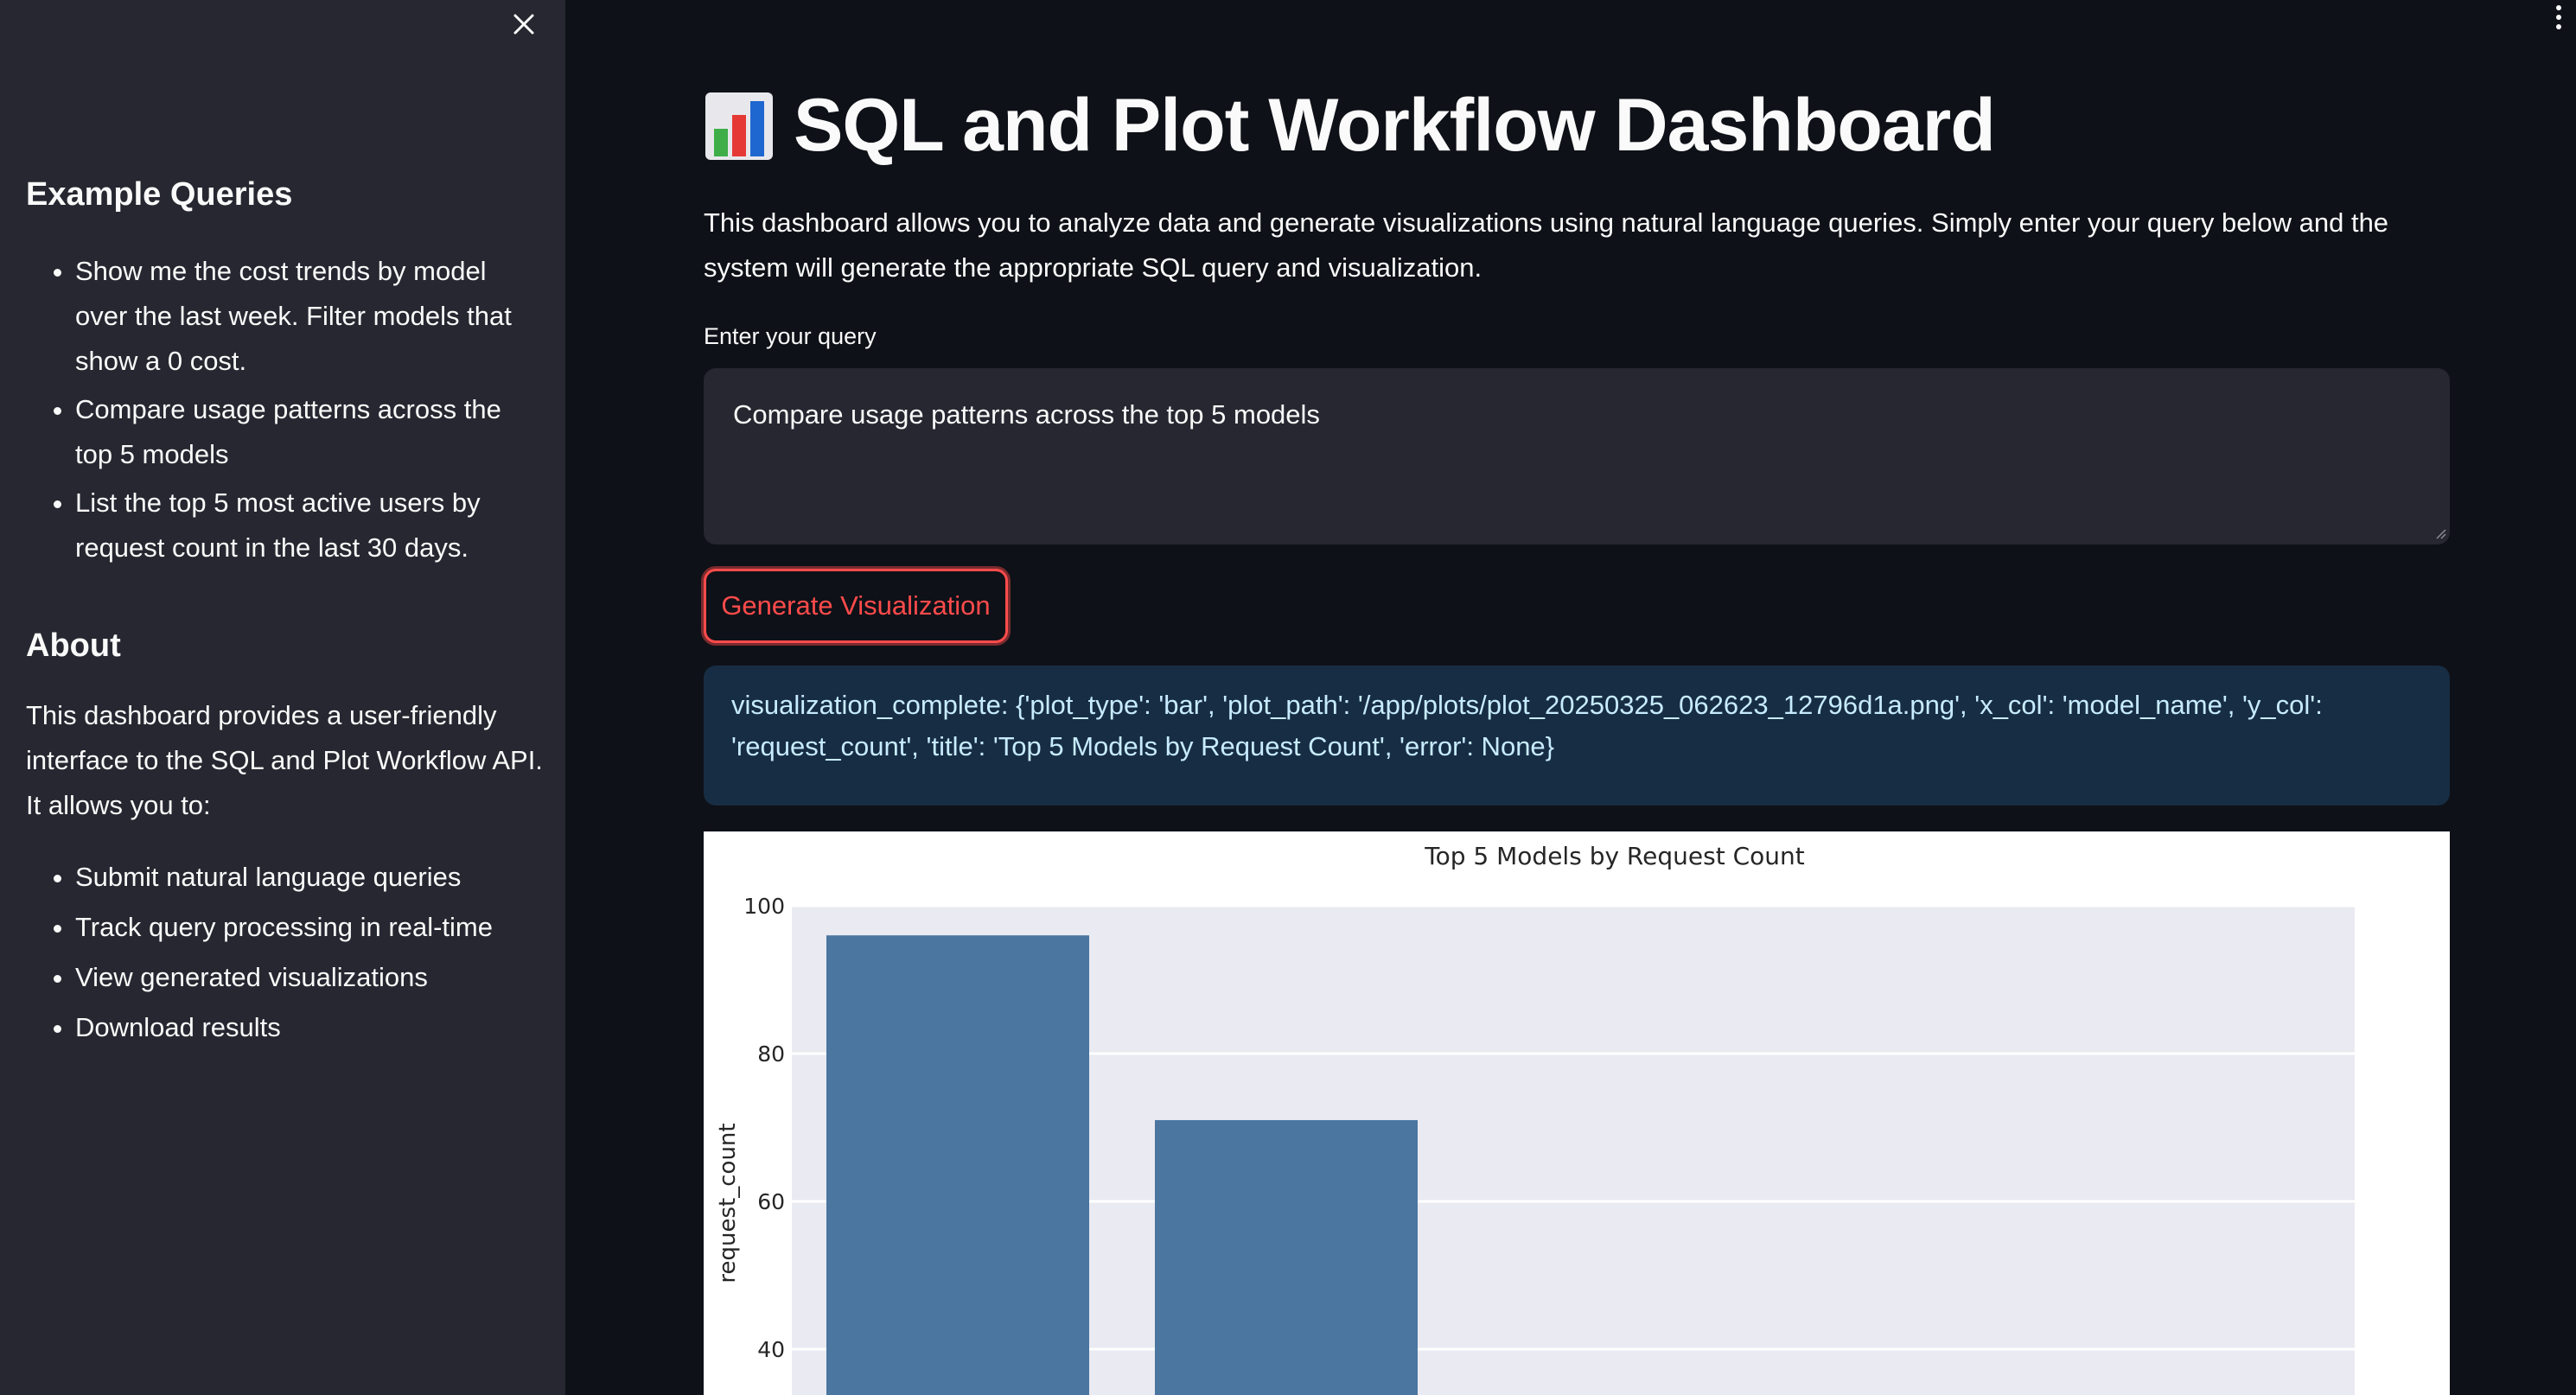  What do you see at coordinates (790, 336) in the screenshot?
I see `query-label: Enter your query` at bounding box center [790, 336].